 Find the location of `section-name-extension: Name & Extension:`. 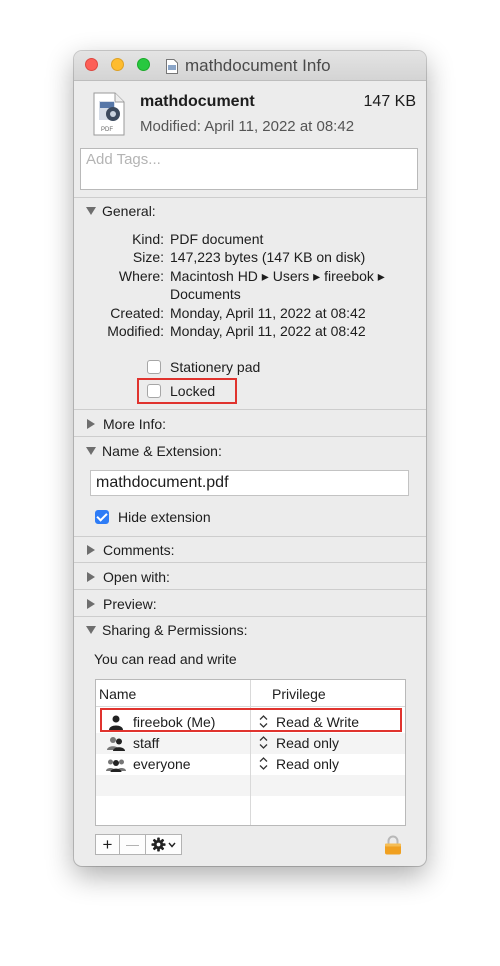

section-name-extension: Name & Extension: is located at coordinates (154, 451).